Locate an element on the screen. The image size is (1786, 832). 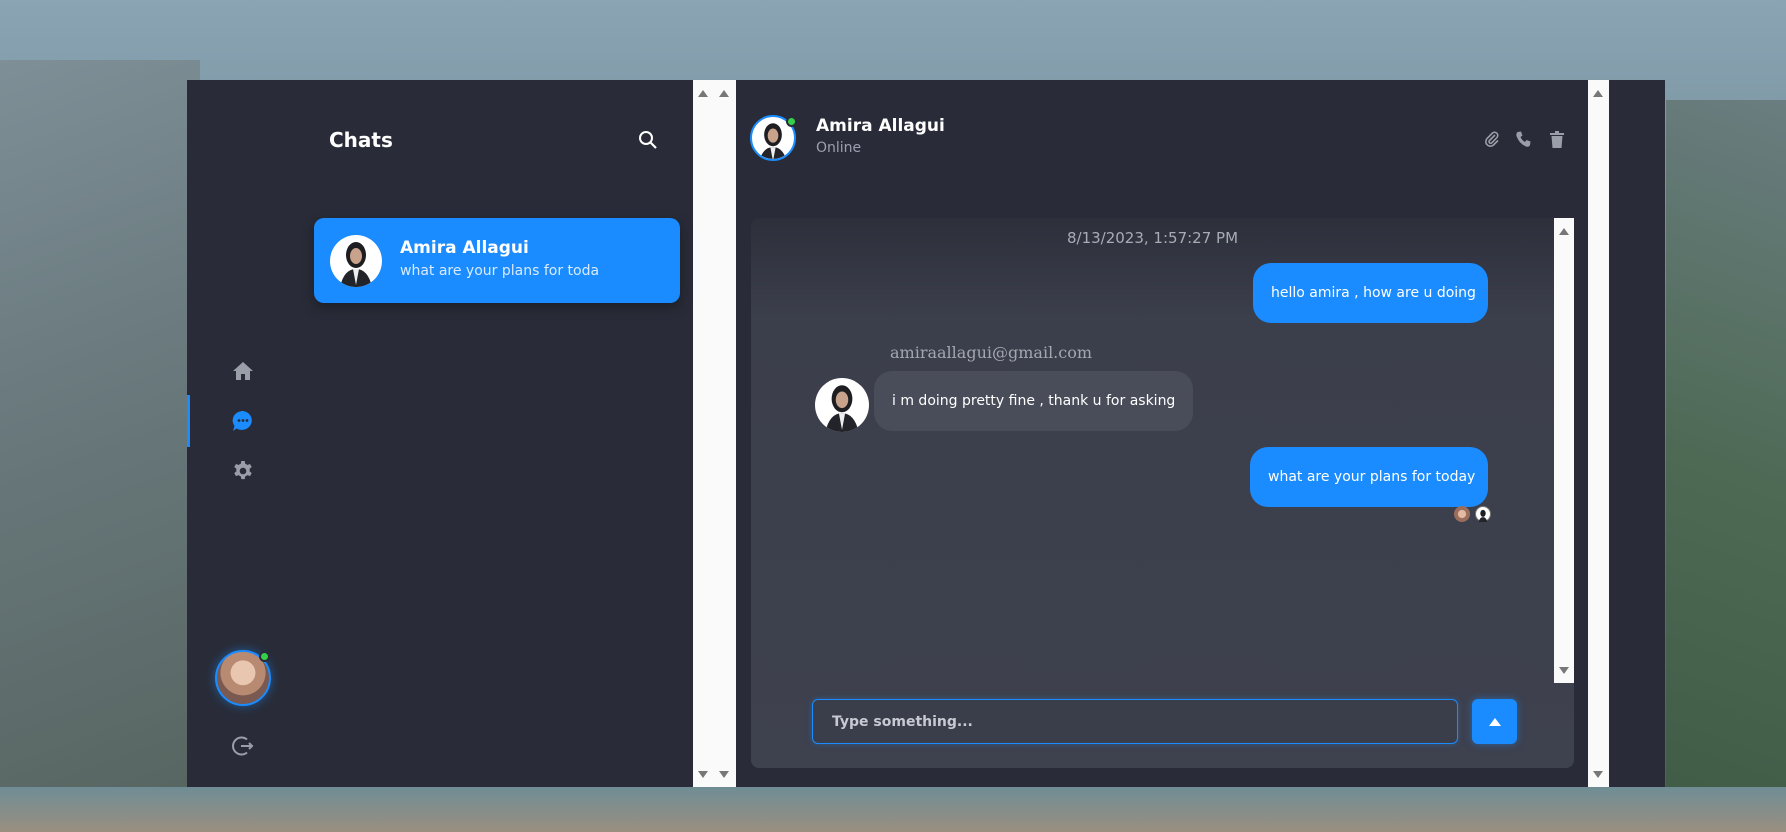
trash-icon is located at coordinates (1557, 139).